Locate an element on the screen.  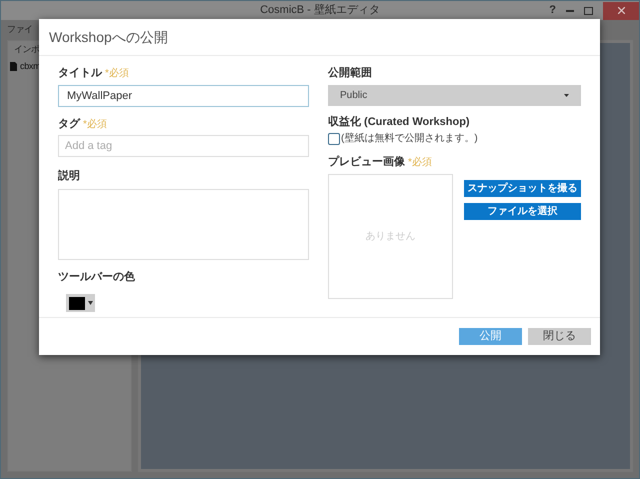
maximize-icon is located at coordinates (588, 10).